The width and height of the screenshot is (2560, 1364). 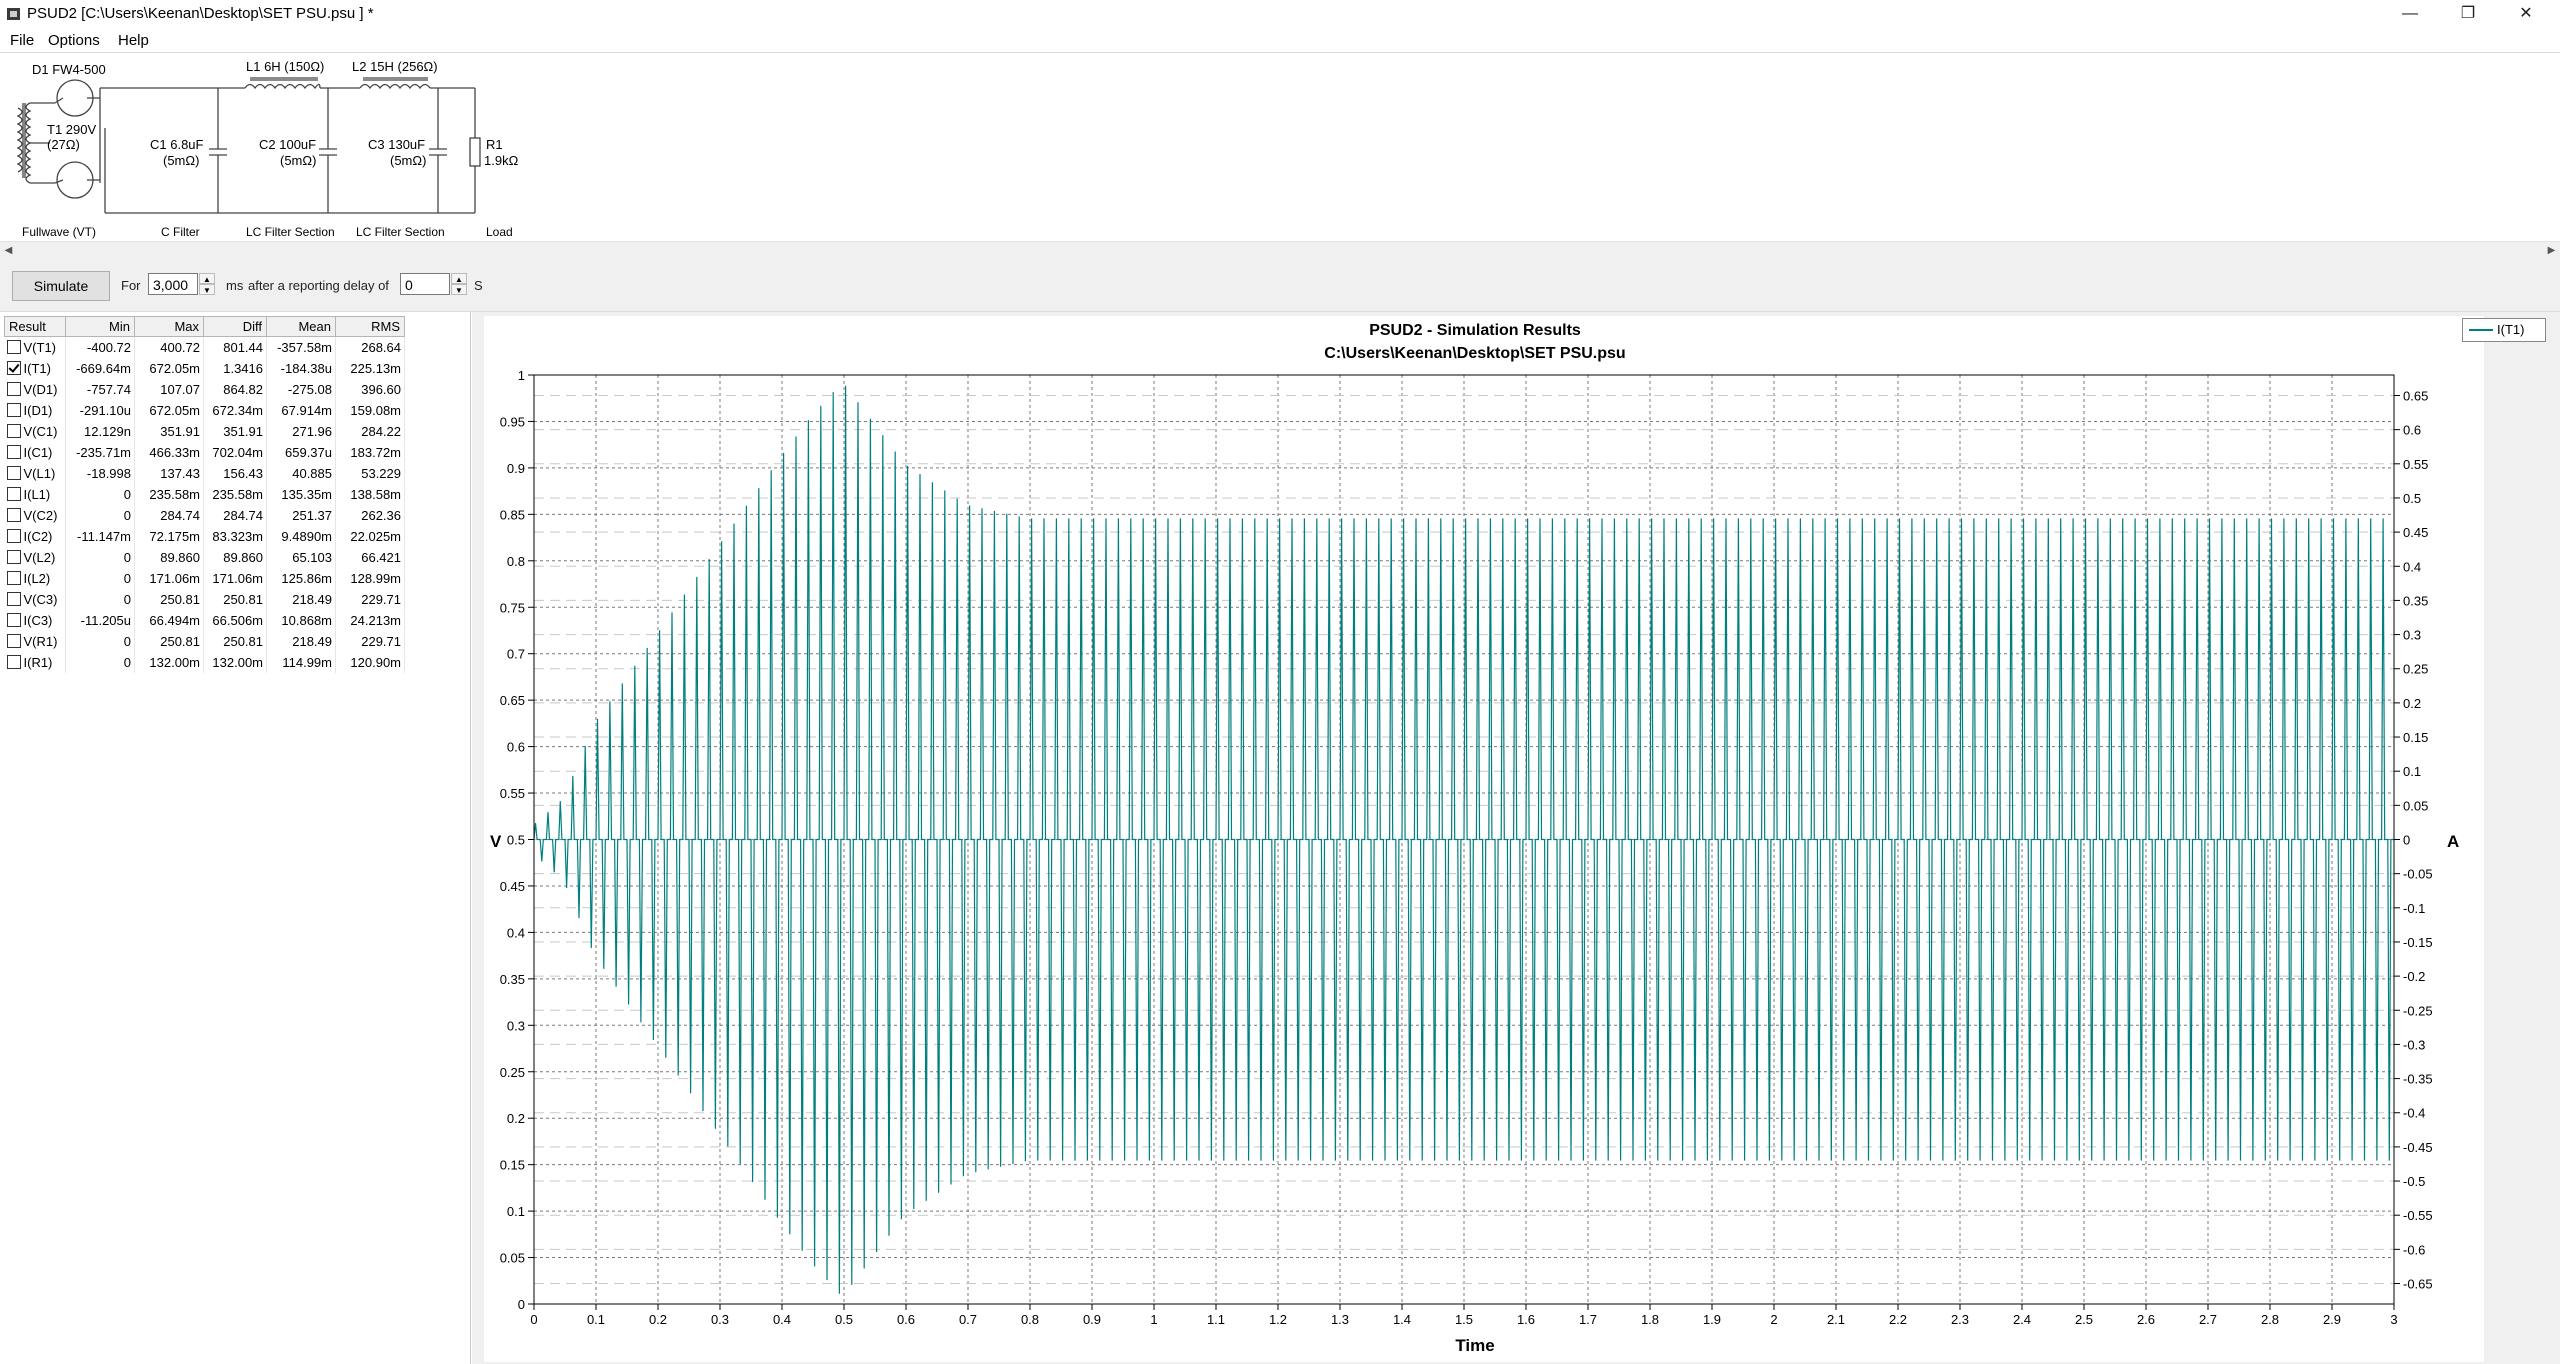 What do you see at coordinates (2418, 1147) in the screenshot?
I see `y-right-tick-label: -0.45` at bounding box center [2418, 1147].